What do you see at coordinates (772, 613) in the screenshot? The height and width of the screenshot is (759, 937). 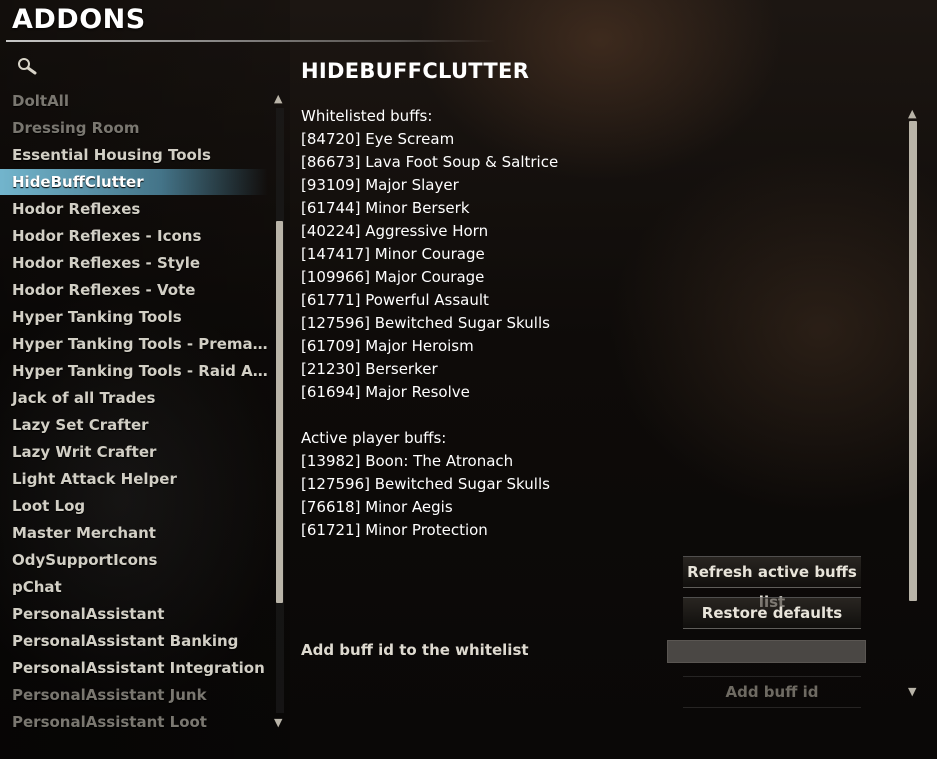 I see `restore-defaults-button: Restore defaults` at bounding box center [772, 613].